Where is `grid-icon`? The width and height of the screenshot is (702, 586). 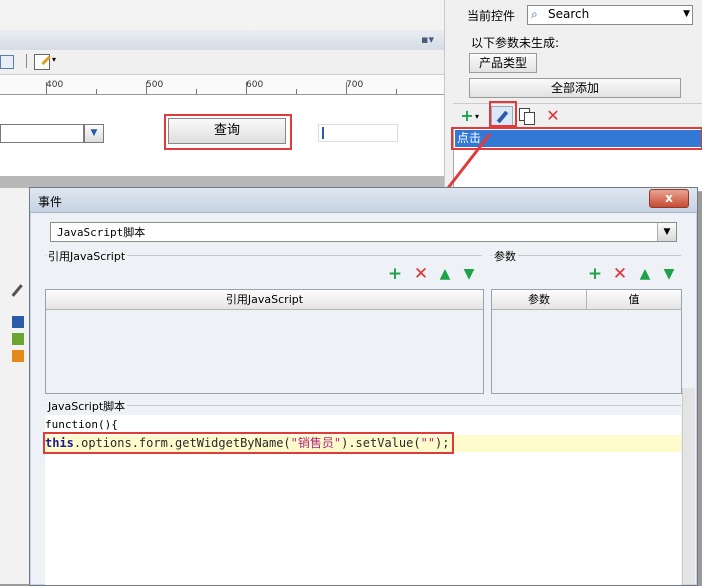 grid-icon is located at coordinates (7, 62).